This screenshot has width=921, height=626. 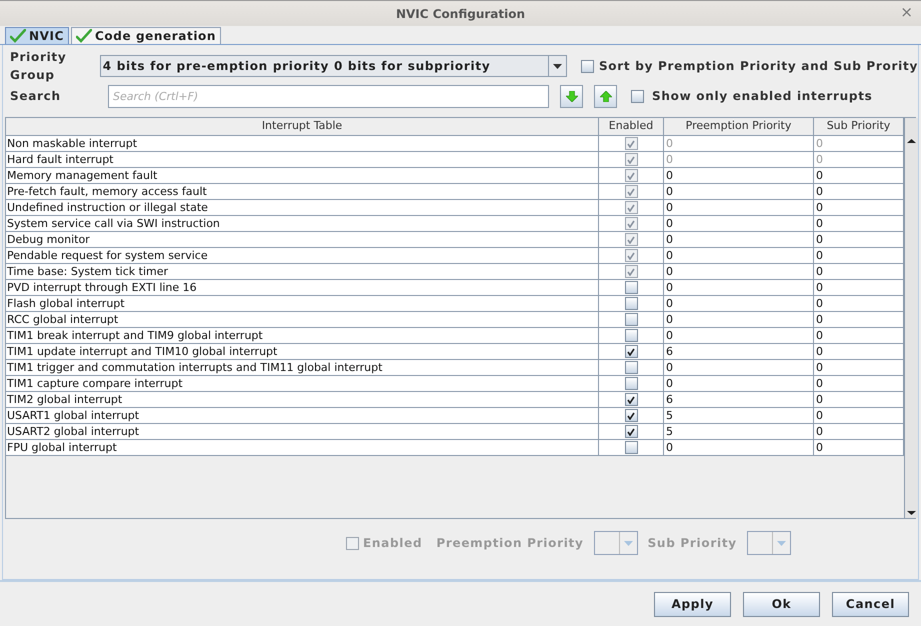 What do you see at coordinates (302, 255) in the screenshot?
I see `table-cell: Pendable request for system service` at bounding box center [302, 255].